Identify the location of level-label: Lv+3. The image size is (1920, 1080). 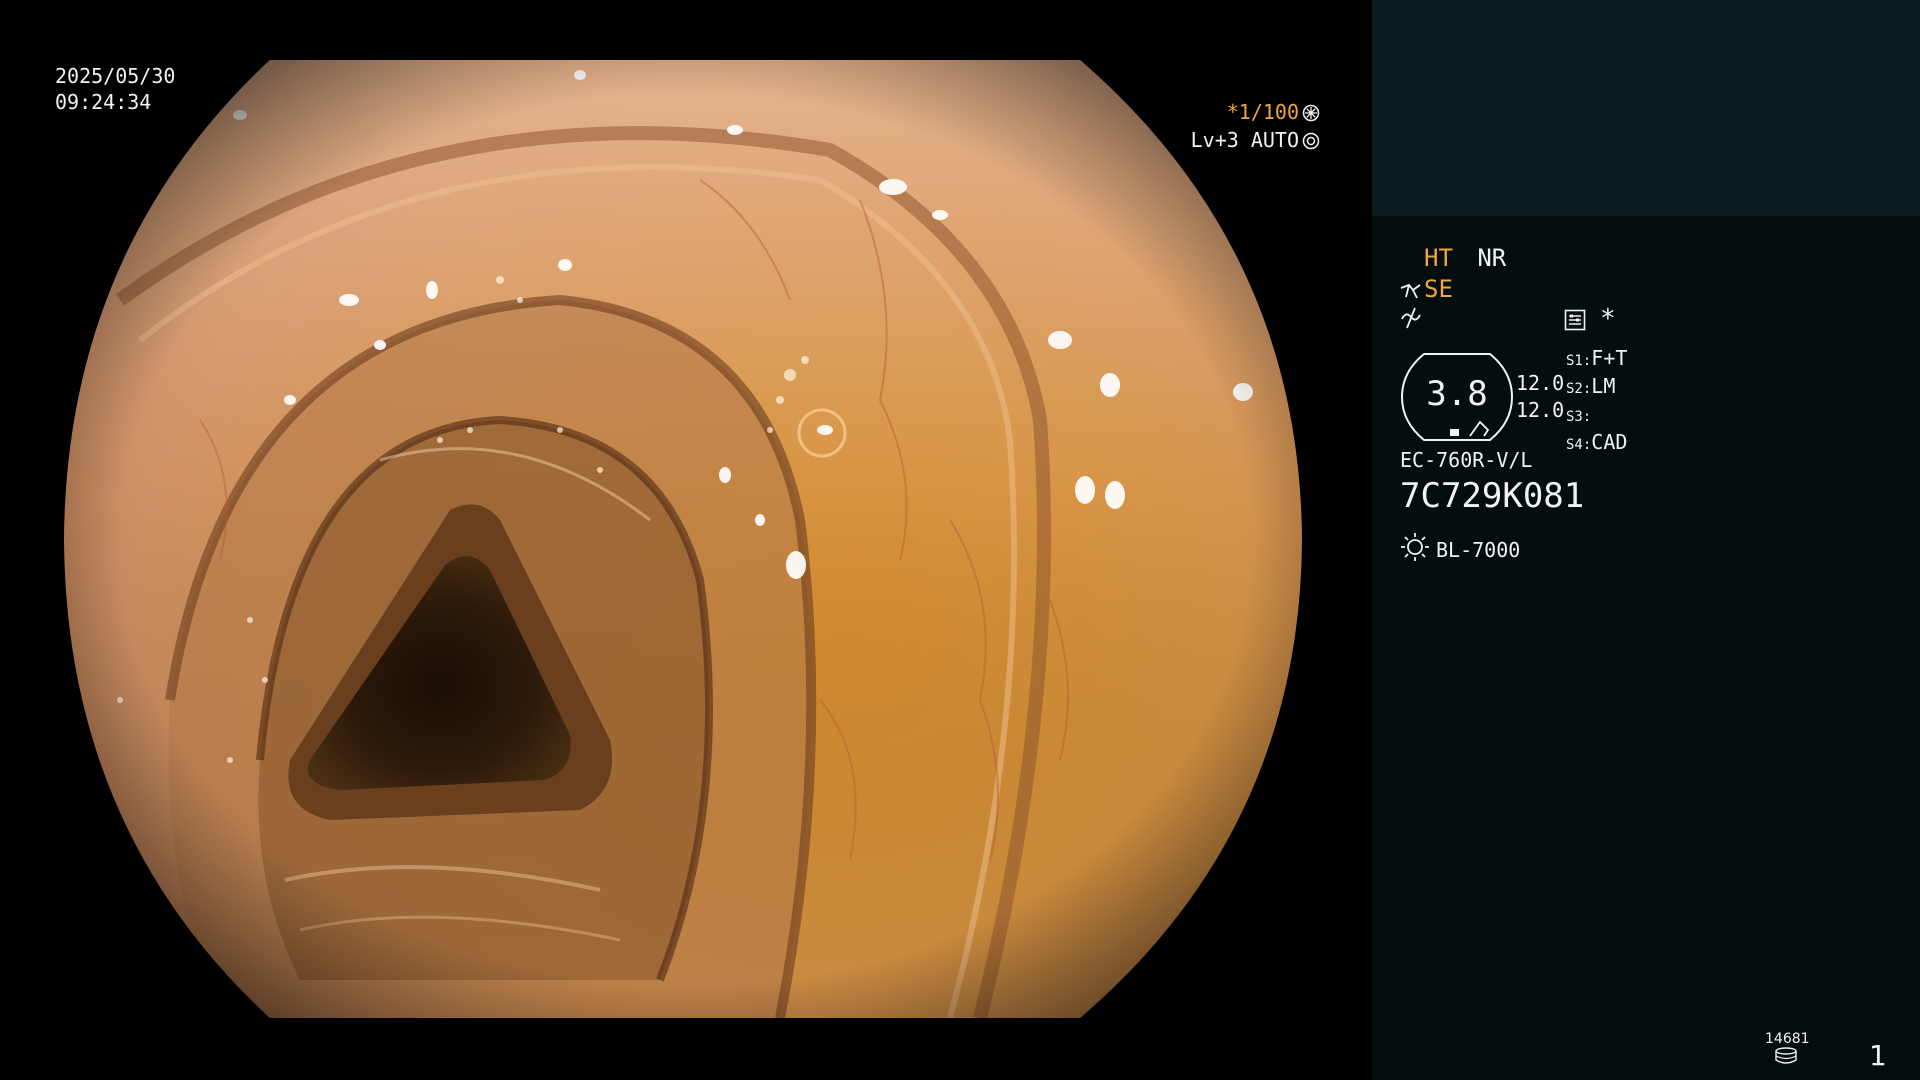
(1214, 140).